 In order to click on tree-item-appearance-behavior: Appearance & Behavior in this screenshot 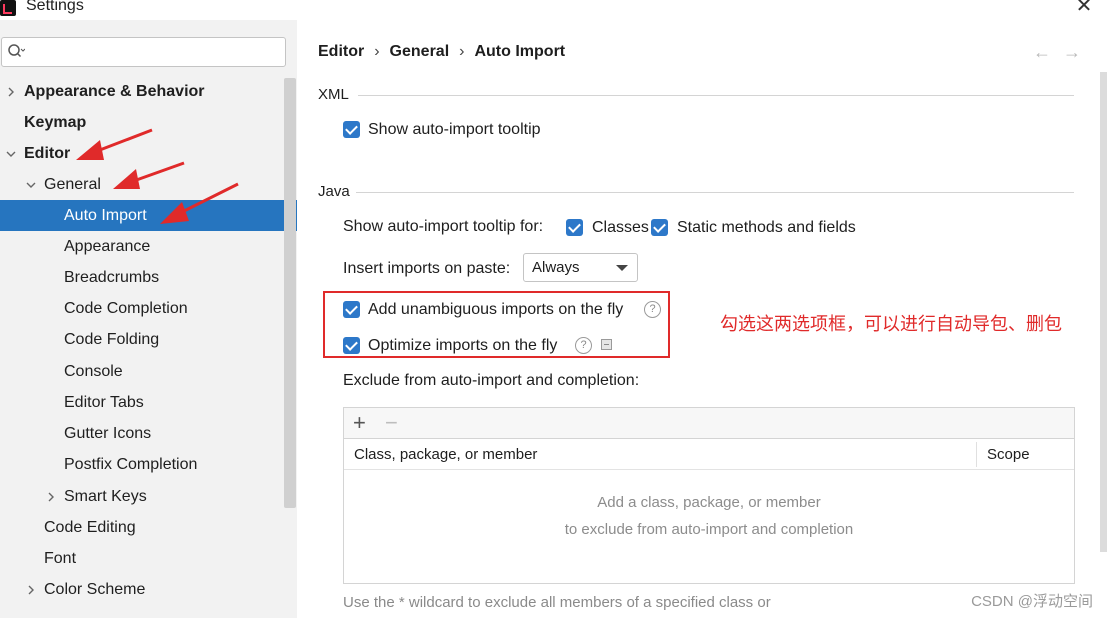, I will do `click(148, 91)`.